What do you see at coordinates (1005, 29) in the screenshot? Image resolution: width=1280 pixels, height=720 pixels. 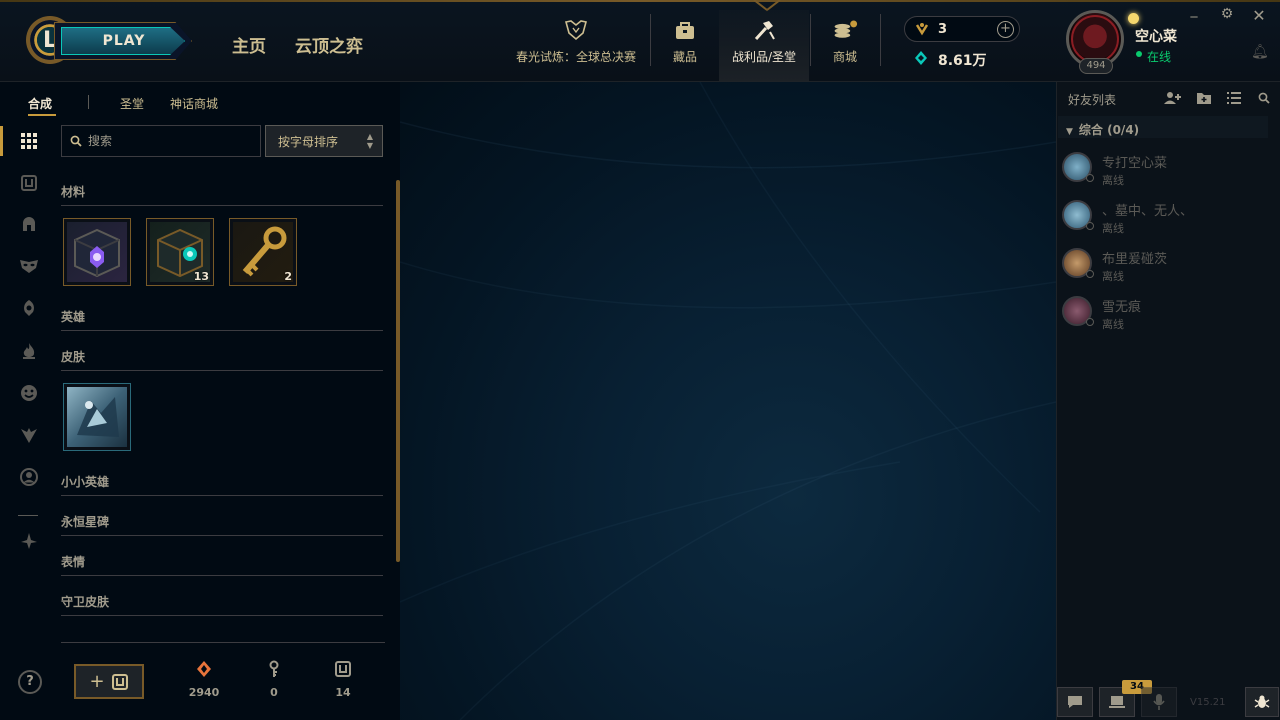 I see `buy-rp-button: +` at bounding box center [1005, 29].